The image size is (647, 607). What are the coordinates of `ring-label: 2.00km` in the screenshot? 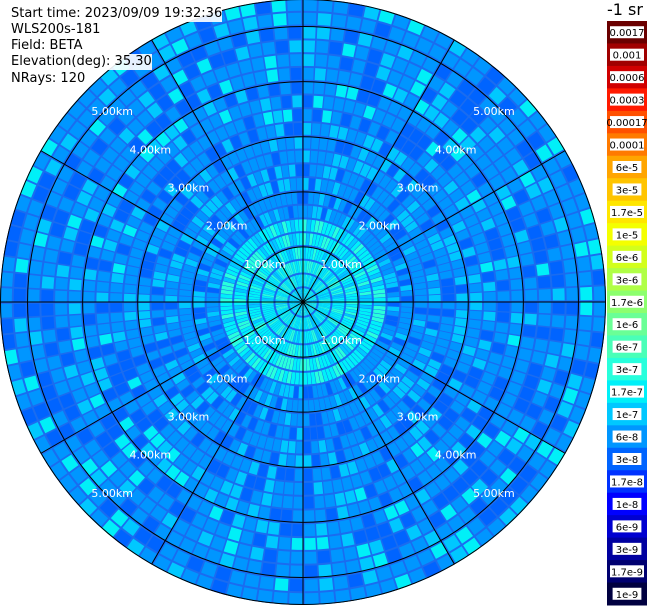 It's located at (227, 226).